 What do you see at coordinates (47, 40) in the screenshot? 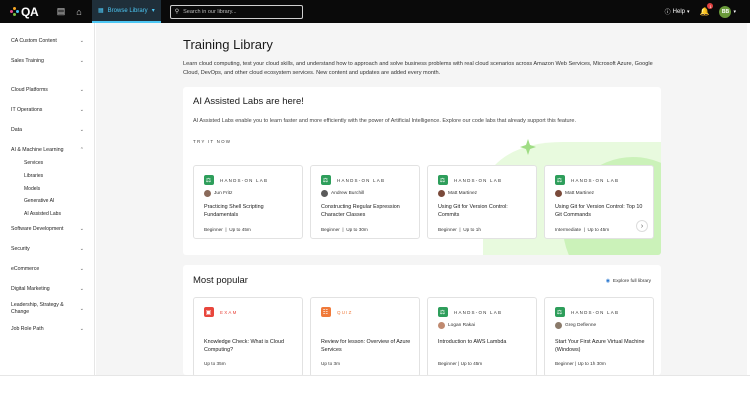
I see `sidebar-item-ca-custom-content: CA Custom Content ⌄` at bounding box center [47, 40].